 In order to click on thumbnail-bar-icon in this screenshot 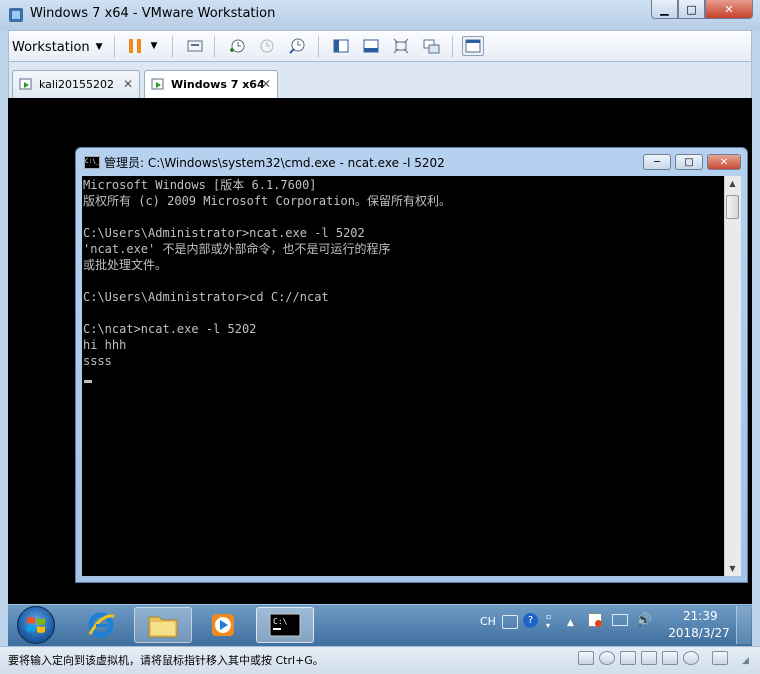, I will do `click(371, 46)`.